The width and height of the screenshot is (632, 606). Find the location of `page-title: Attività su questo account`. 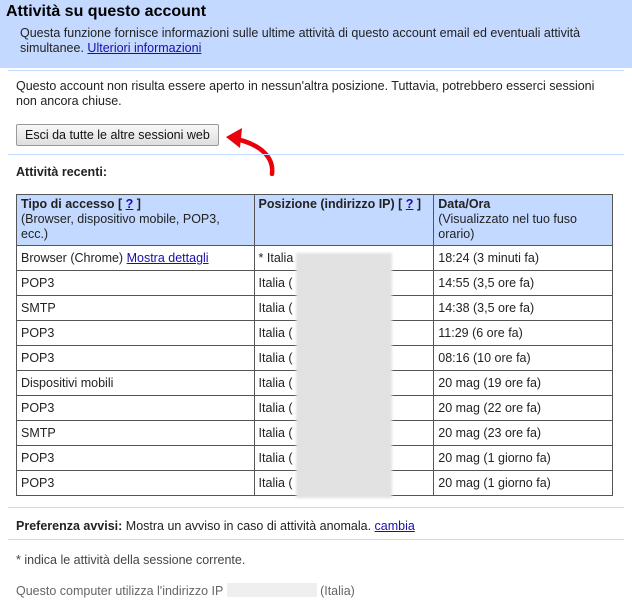

page-title: Attività su questo account is located at coordinates (106, 11).